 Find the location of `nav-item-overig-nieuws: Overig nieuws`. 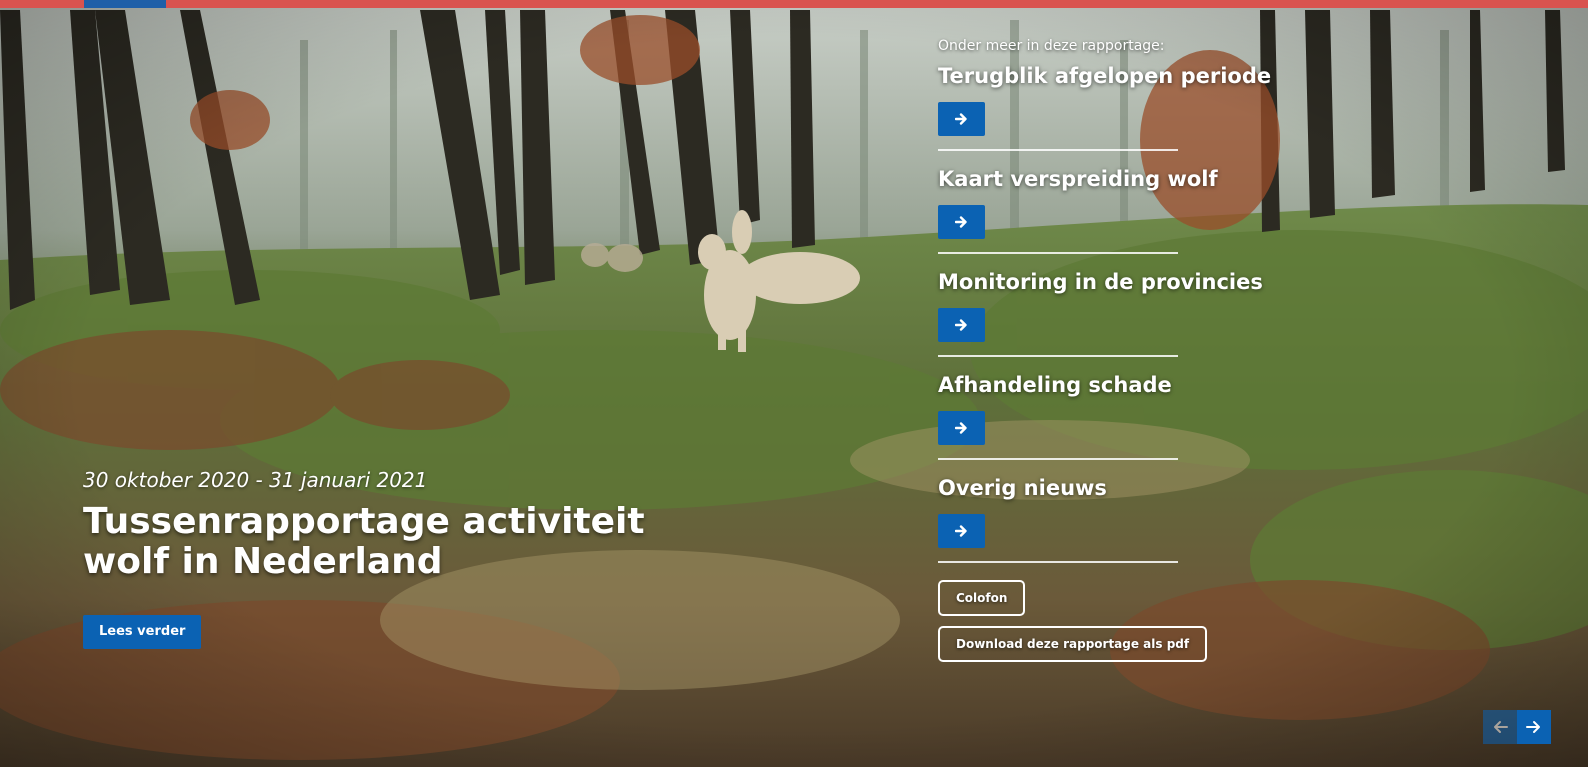

nav-item-overig-nieuws: Overig nieuws is located at coordinates (1108, 525).